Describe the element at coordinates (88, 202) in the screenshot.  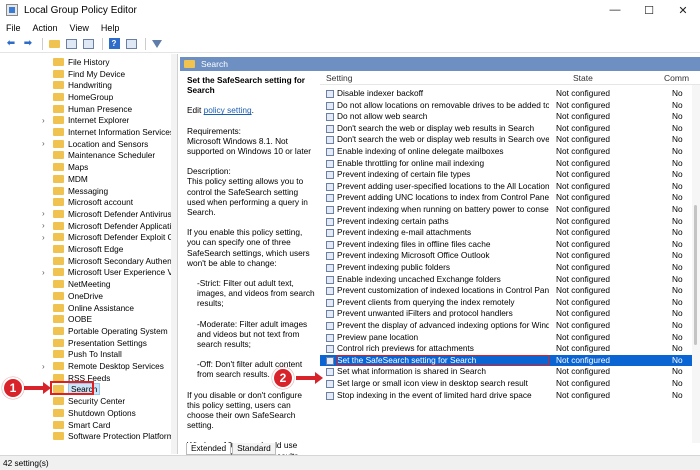
I see `tree-item: Microsoft account` at that location.